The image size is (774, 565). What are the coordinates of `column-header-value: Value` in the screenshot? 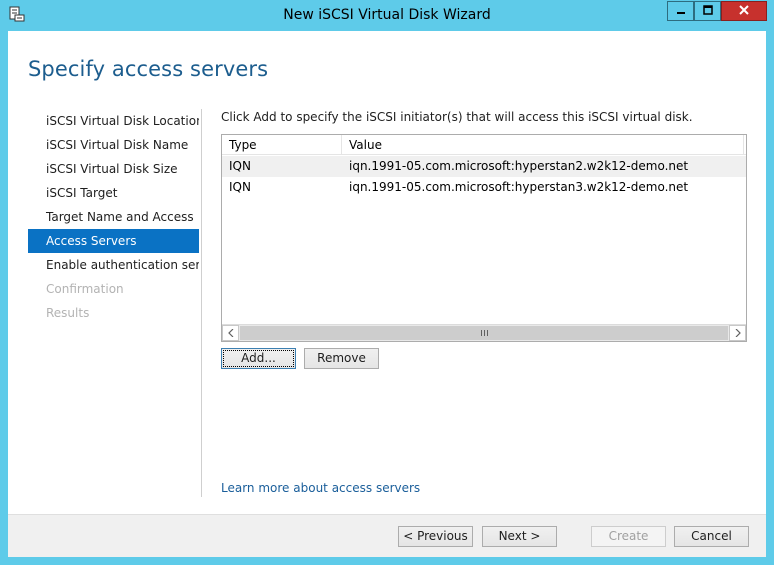 It's located at (543, 145).